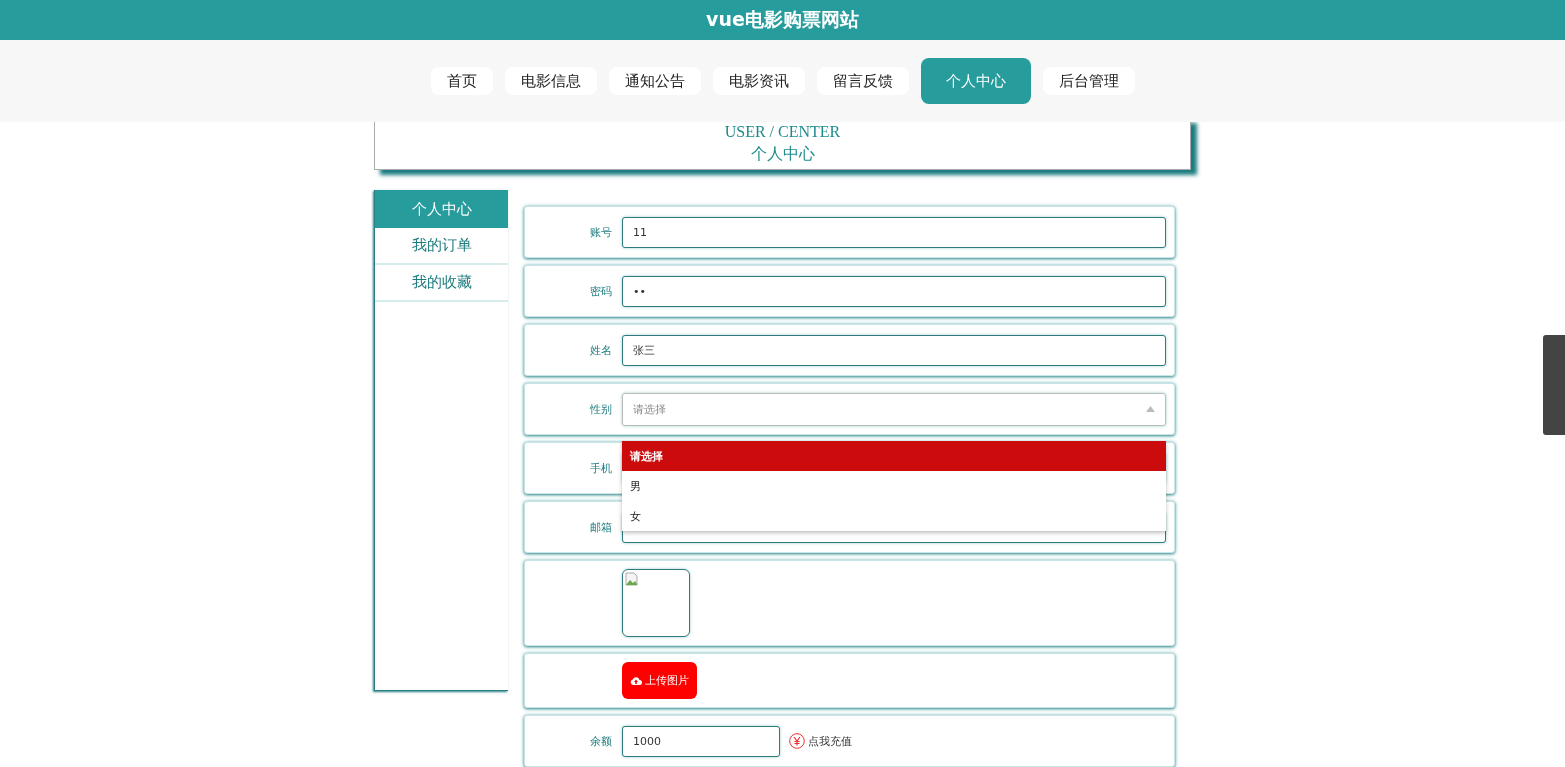 The width and height of the screenshot is (1565, 767). Describe the element at coordinates (701, 741) in the screenshot. I see `input-field: 1000` at that location.